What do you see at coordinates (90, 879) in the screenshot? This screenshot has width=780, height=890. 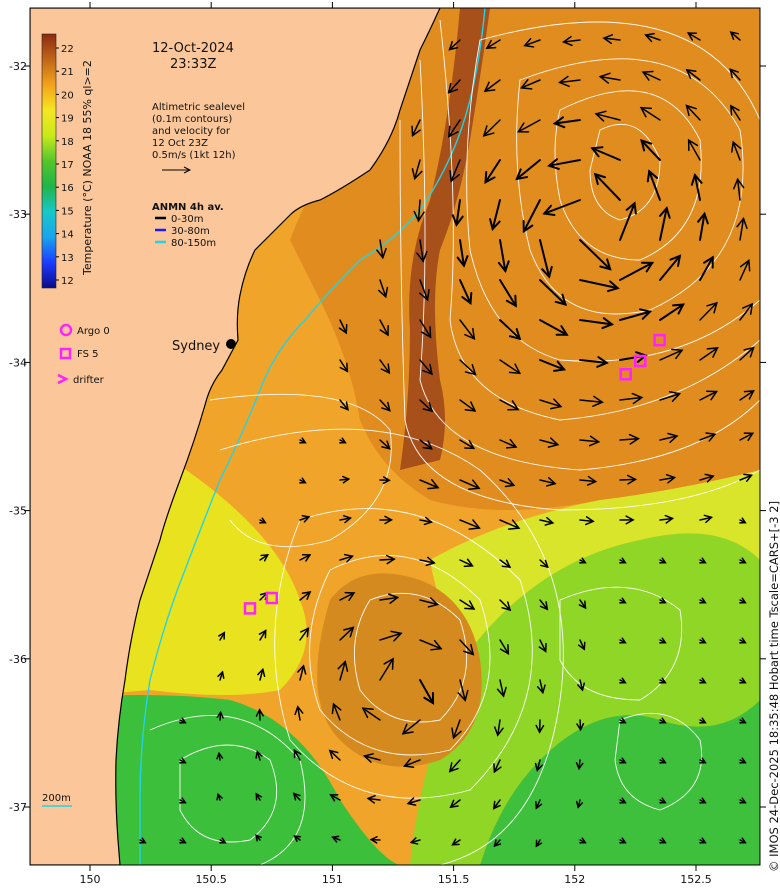 I see `x-tick-label: 150` at bounding box center [90, 879].